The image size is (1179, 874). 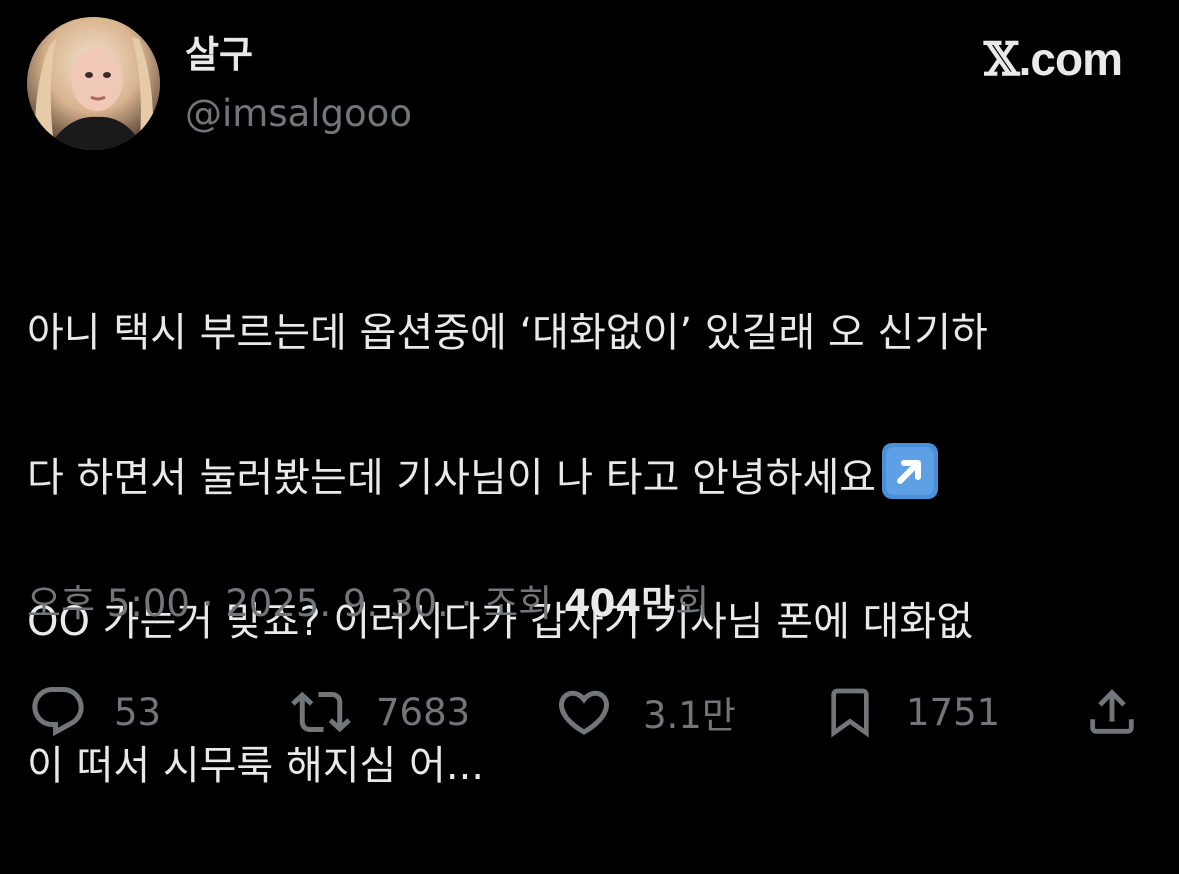 I want to click on up-right-arrow-emoji-icon, so click(x=910, y=471).